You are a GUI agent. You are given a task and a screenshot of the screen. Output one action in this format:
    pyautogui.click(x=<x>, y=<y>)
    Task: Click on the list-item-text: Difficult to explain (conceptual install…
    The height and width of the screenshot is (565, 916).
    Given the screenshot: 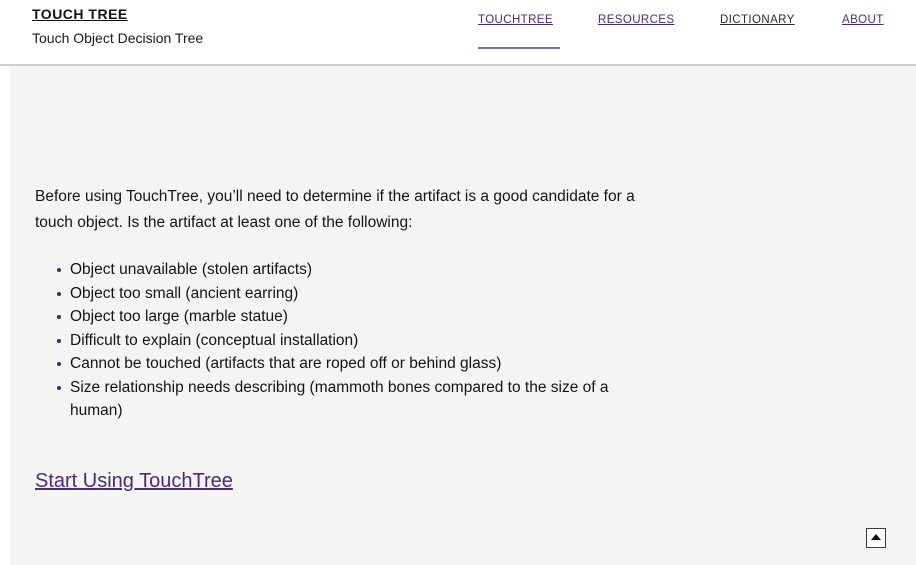 What is the action you would take?
    pyautogui.click(x=214, y=340)
    